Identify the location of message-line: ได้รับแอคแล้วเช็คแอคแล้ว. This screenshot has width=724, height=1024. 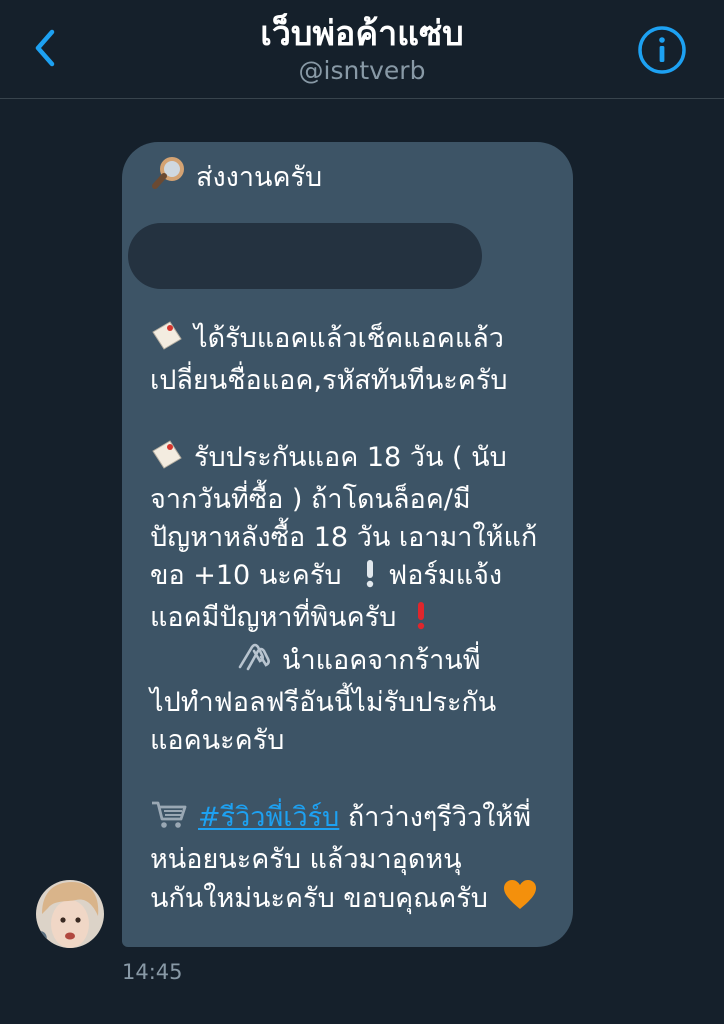
(348, 340).